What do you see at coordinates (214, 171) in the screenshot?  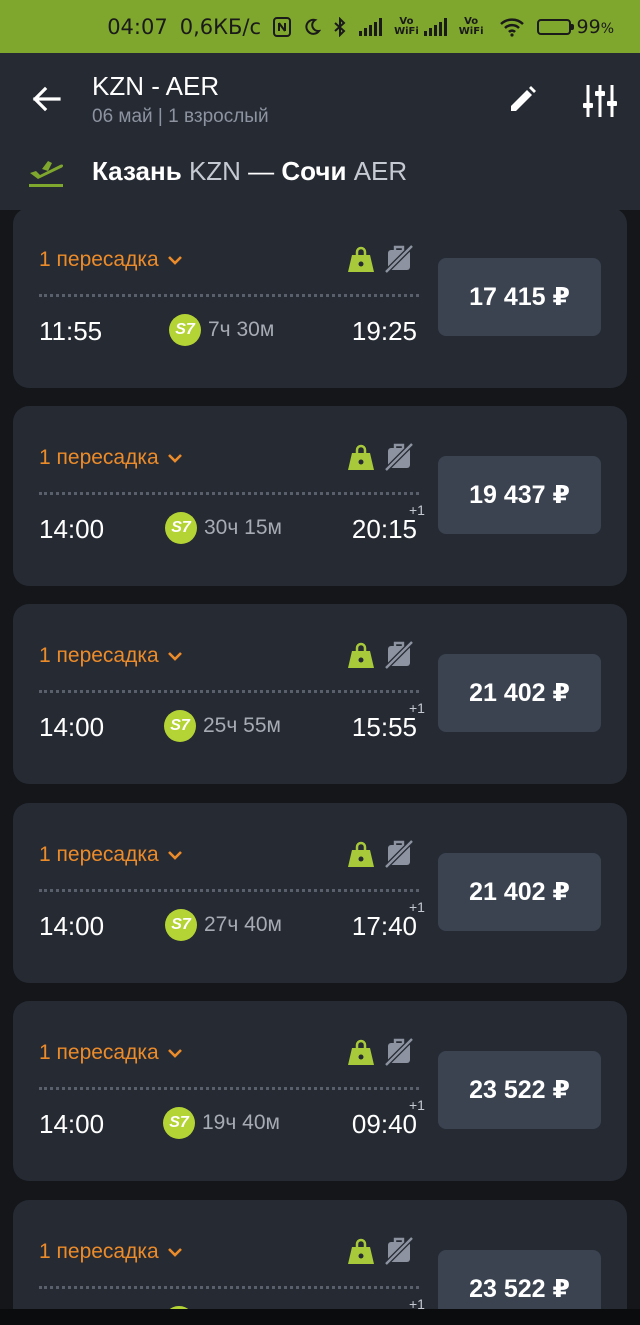 I see `origin-code: KZN` at bounding box center [214, 171].